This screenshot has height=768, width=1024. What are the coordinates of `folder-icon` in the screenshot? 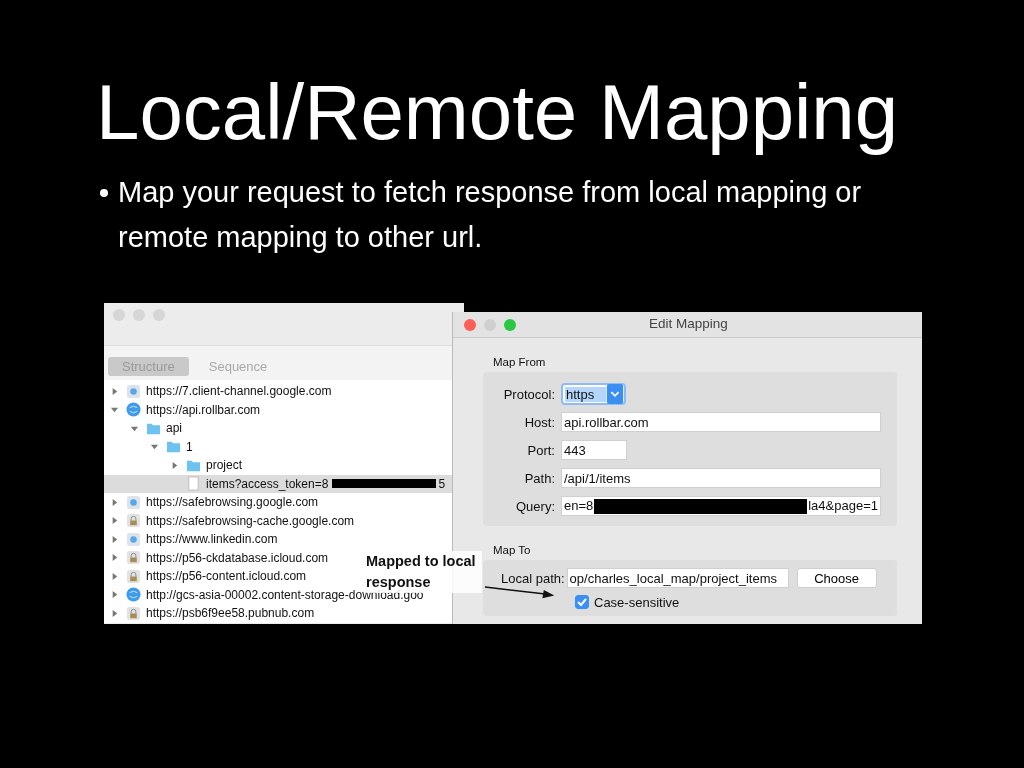 It's located at (173, 447).